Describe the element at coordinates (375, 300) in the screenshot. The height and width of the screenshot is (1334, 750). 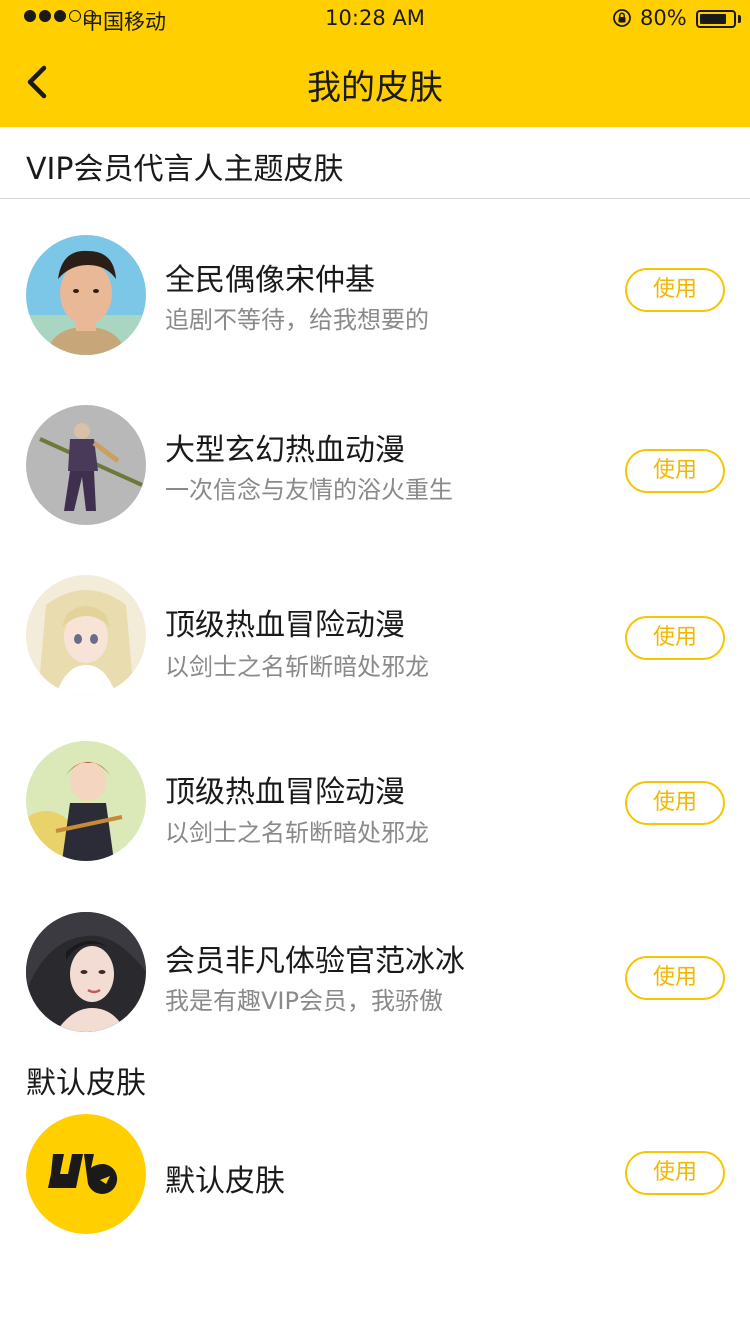
I see `skin-item: 全民偶像宋仲基 追剧不等待，给我想要的 使用` at that location.